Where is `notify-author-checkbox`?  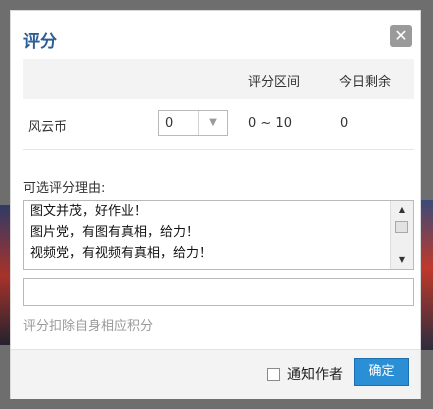 notify-author-checkbox is located at coordinates (273, 374).